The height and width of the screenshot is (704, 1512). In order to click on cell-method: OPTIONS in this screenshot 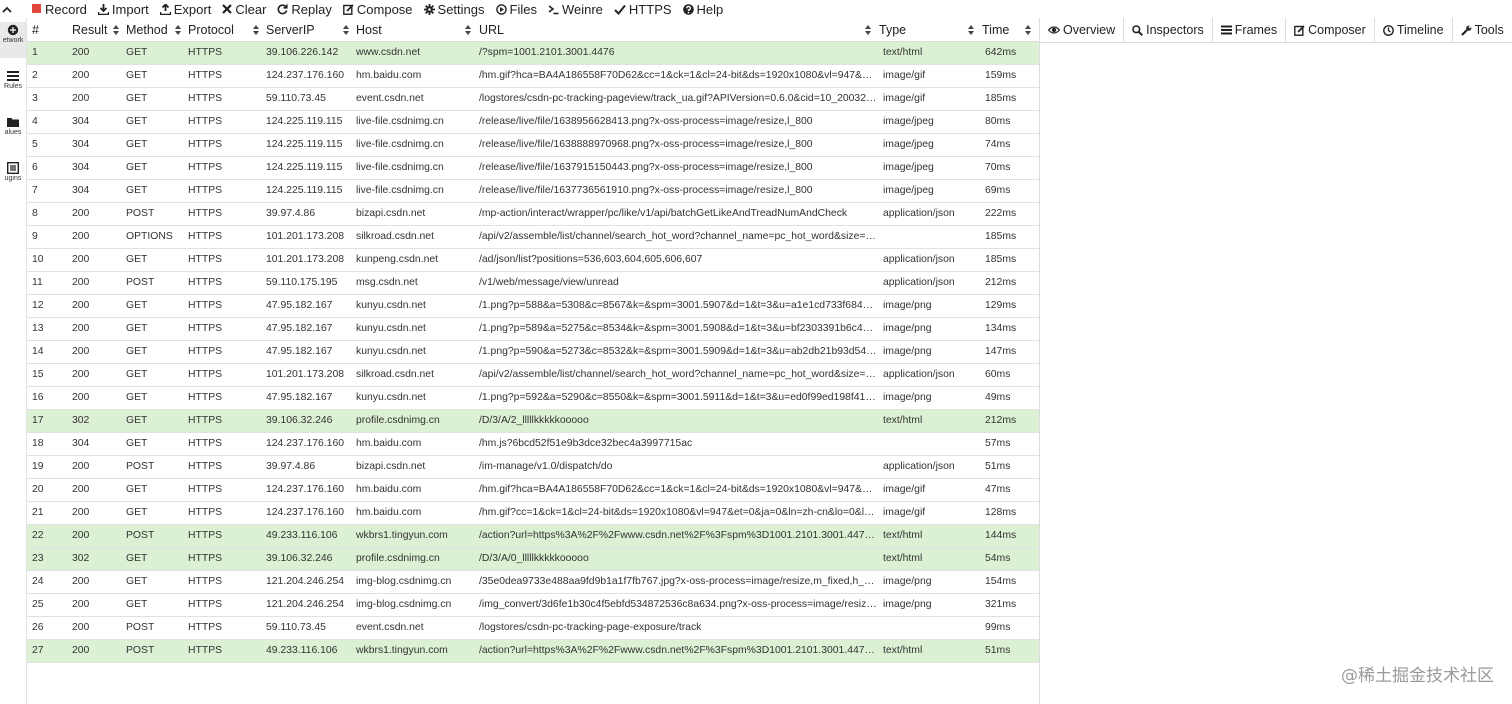, I will do `click(149, 236)`.